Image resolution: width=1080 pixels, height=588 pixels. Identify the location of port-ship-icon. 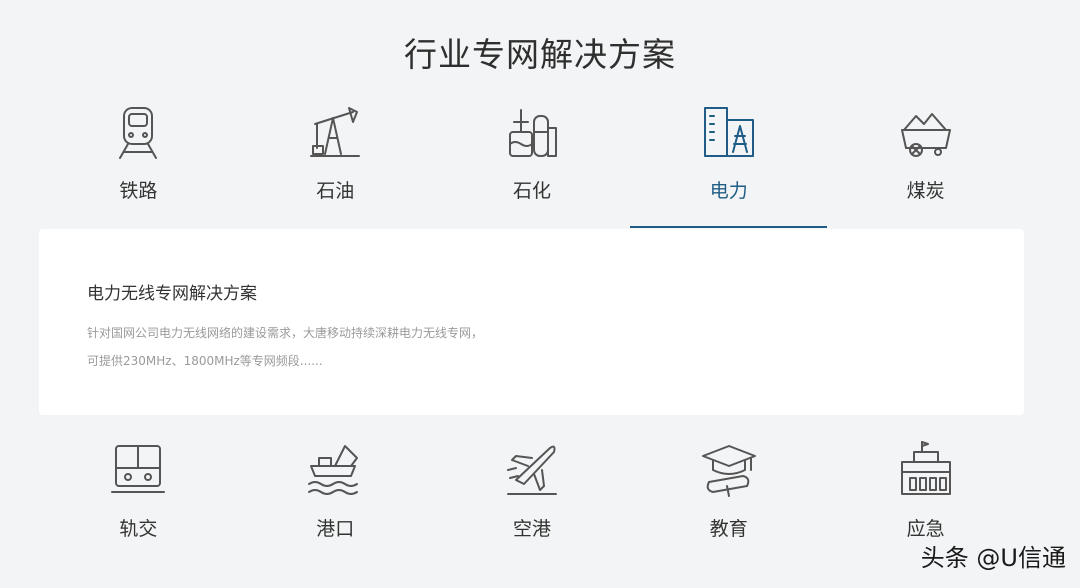
(335, 470).